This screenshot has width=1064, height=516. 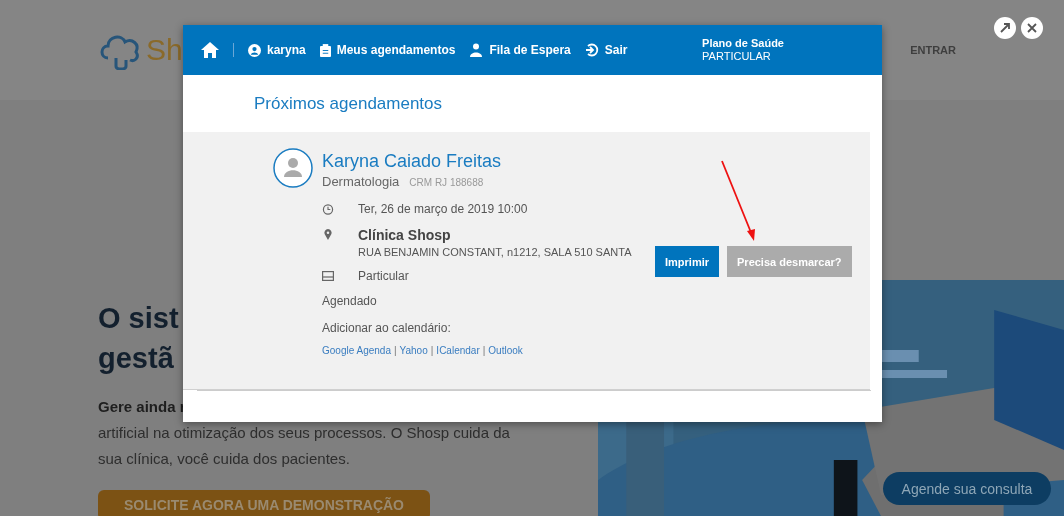 I want to click on calendar-link: ICalendar, so click(x=458, y=350).